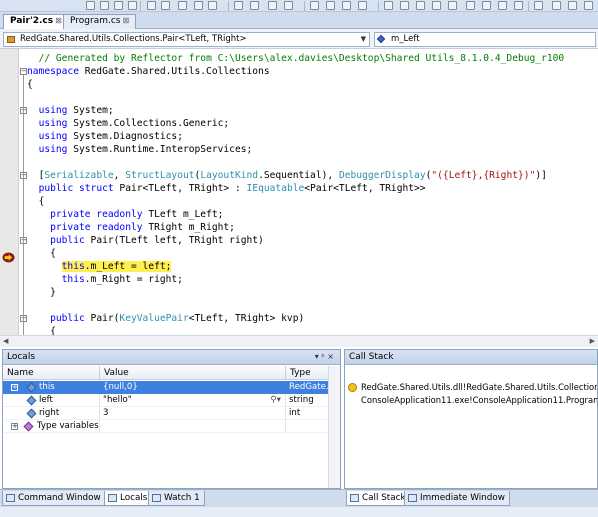 This screenshot has width=598, height=517. Describe the element at coordinates (125, 136) in the screenshot. I see `code-token: System.Diagnostics;` at that location.